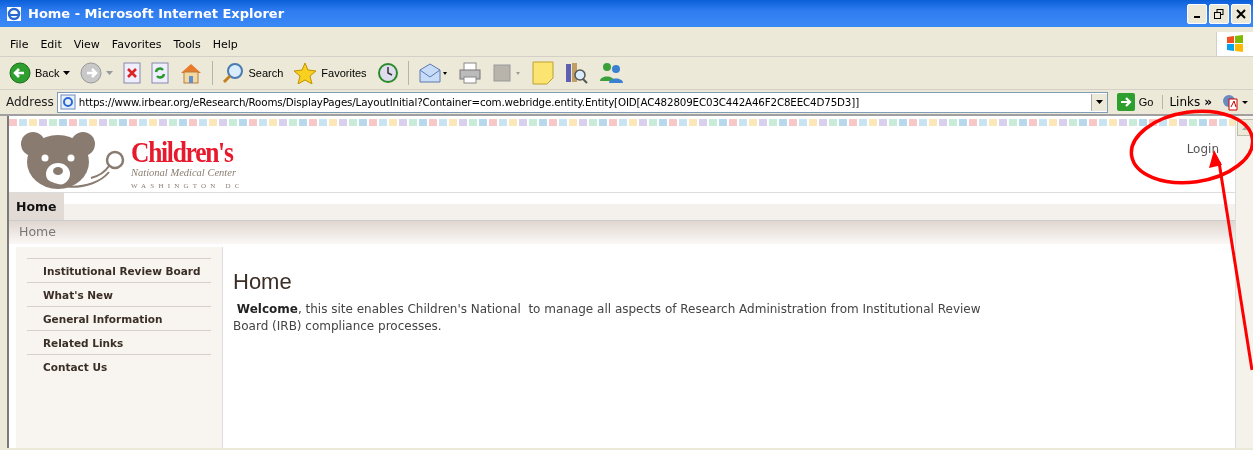 Image resolution: width=1253 pixels, height=450 pixels. What do you see at coordinates (1244, 282) in the screenshot?
I see `scrollbar` at bounding box center [1244, 282].